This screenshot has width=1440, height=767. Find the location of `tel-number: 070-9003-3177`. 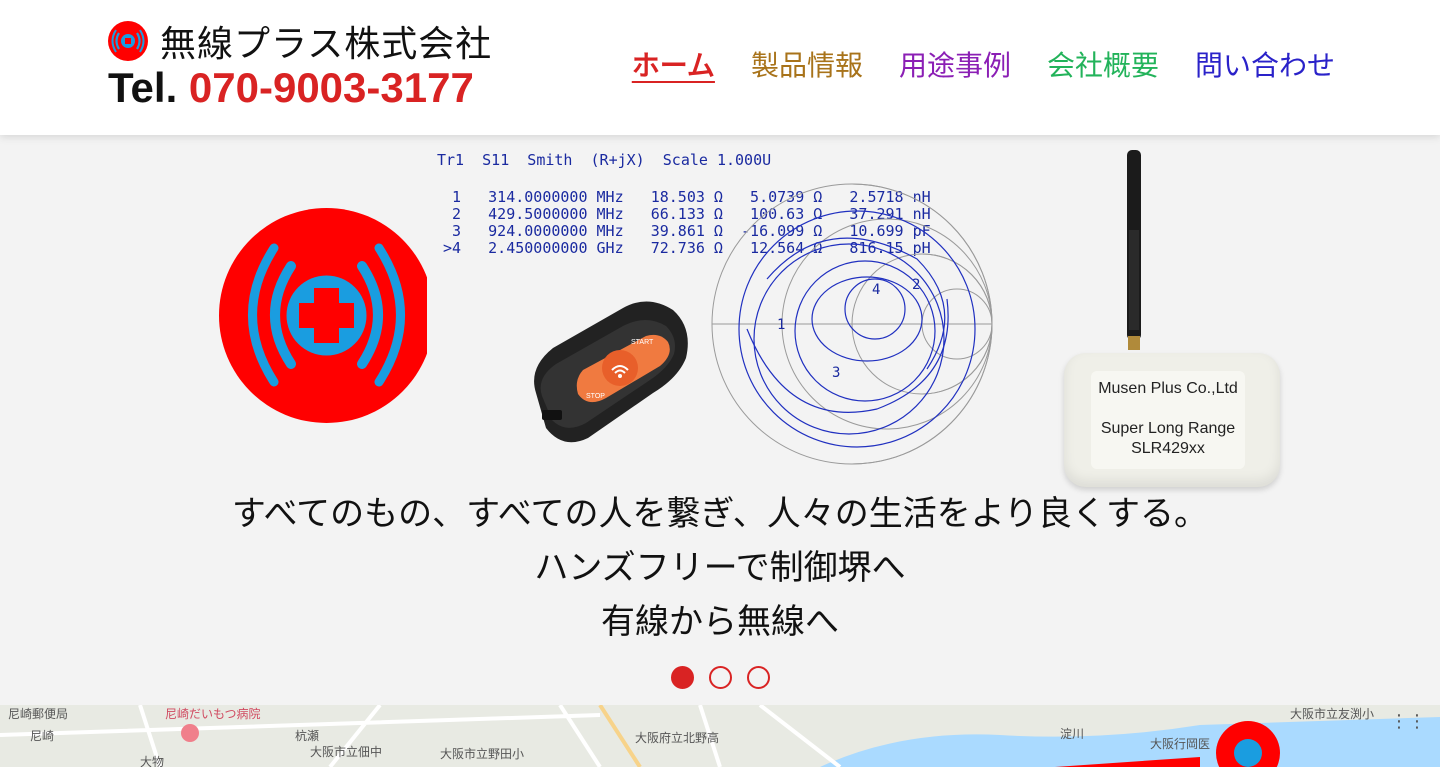

tel-number: 070-9003-3177 is located at coordinates (331, 87).